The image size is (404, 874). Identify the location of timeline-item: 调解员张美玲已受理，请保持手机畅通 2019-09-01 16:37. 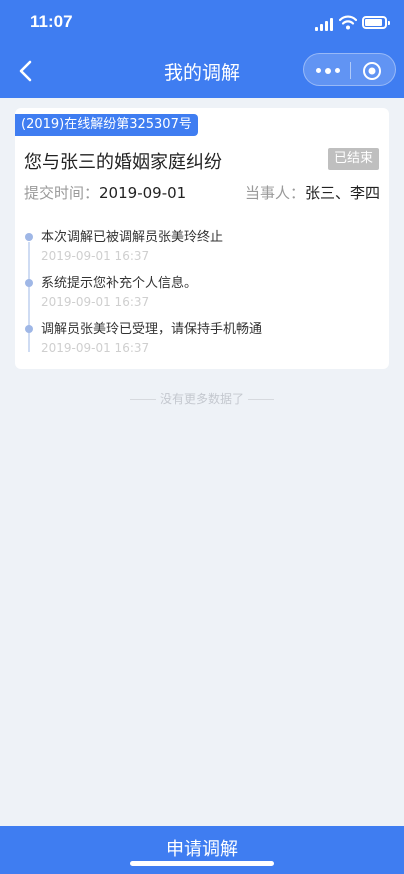
(202, 335).